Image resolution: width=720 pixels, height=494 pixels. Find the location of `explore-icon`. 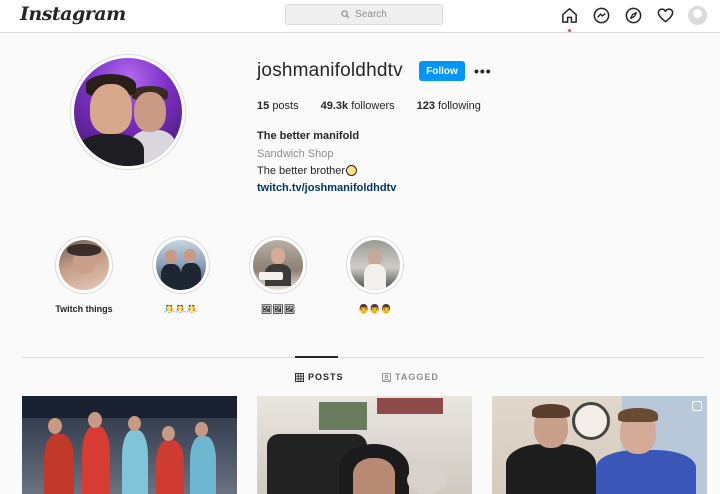

explore-icon is located at coordinates (633, 15).